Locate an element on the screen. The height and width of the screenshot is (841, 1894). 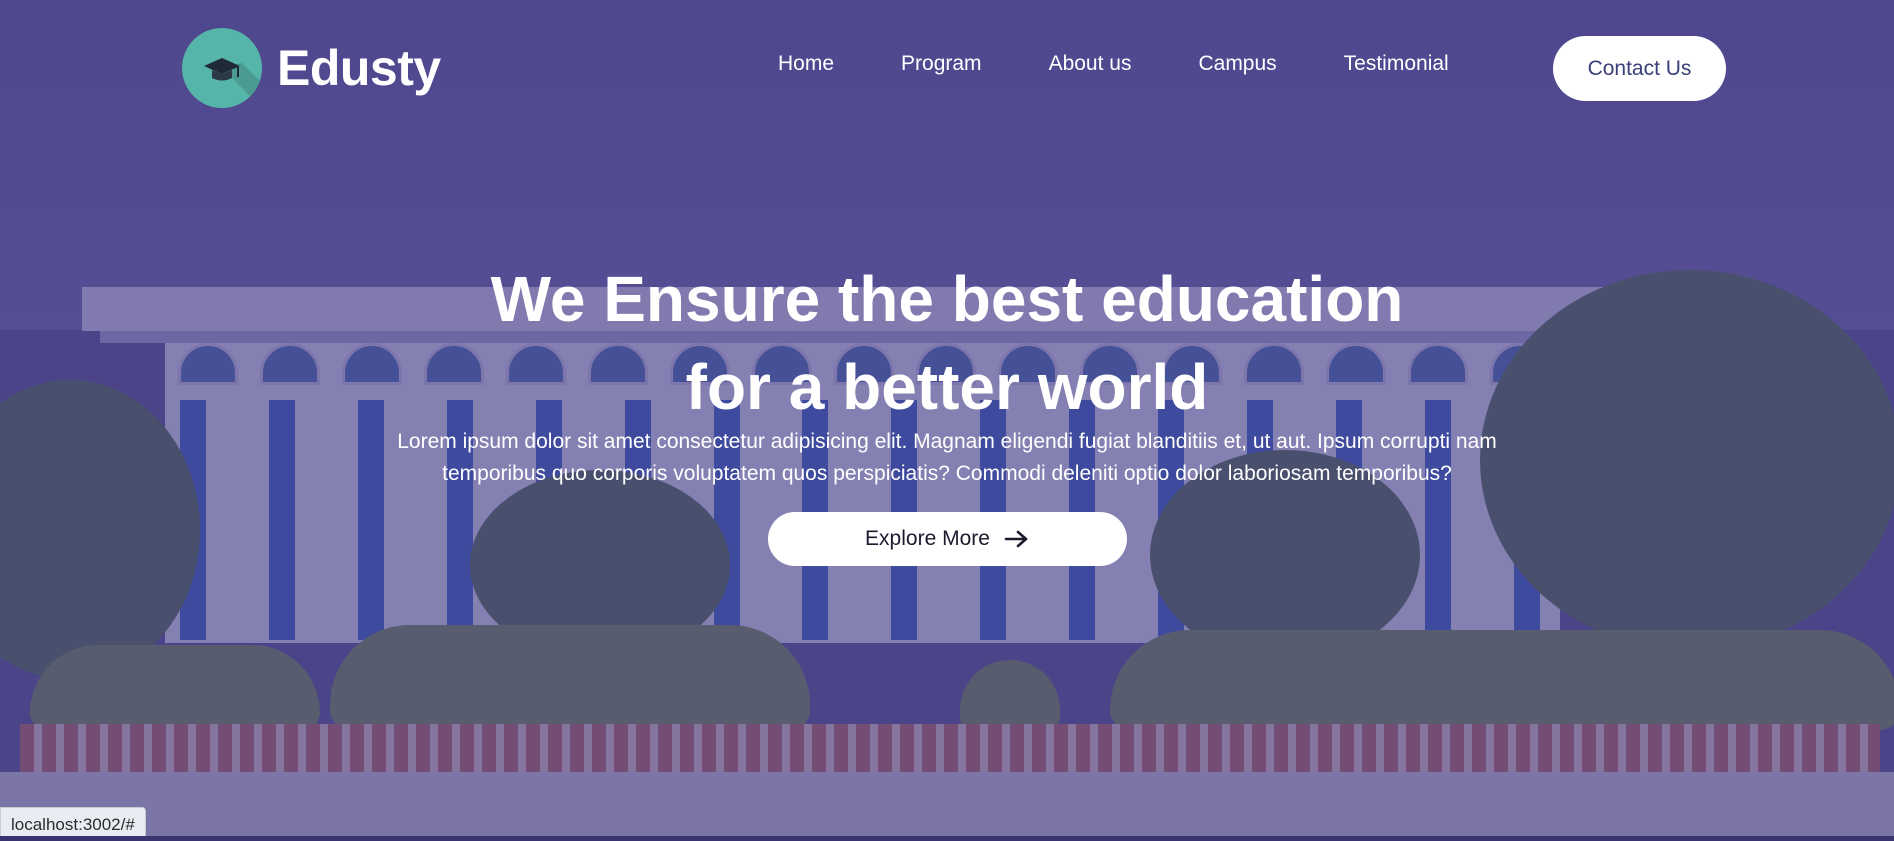
brand-logo: Edusty is located at coordinates (311, 68).